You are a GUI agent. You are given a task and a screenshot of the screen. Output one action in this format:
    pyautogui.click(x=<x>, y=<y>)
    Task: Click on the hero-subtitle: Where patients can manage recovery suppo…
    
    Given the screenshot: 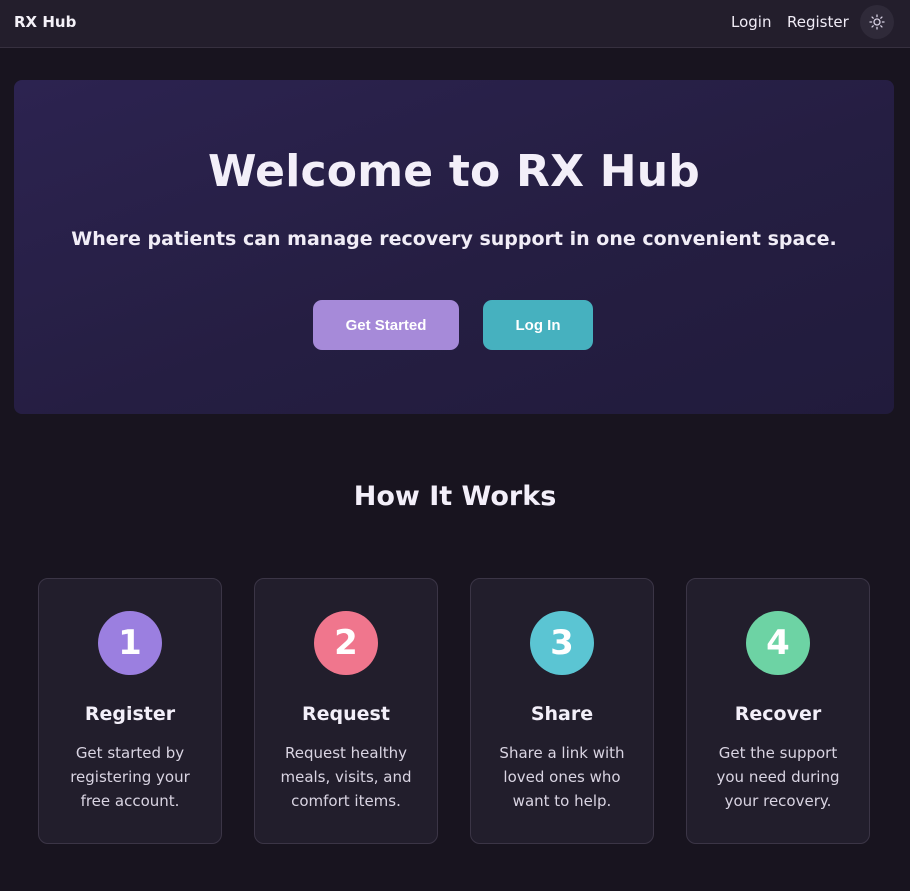 What is the action you would take?
    pyautogui.click(x=454, y=239)
    